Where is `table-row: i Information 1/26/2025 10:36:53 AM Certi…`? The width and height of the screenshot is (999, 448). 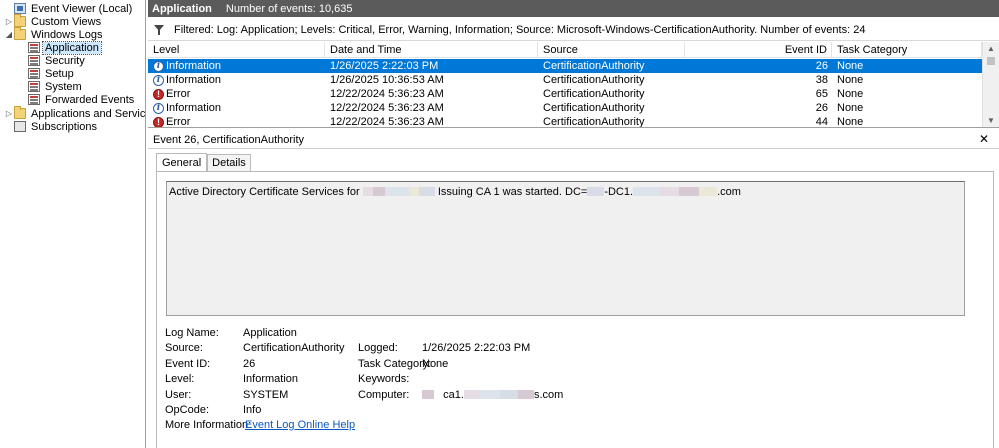
table-row: i Information 1/26/2025 10:36:53 AM Certi… is located at coordinates (565, 80).